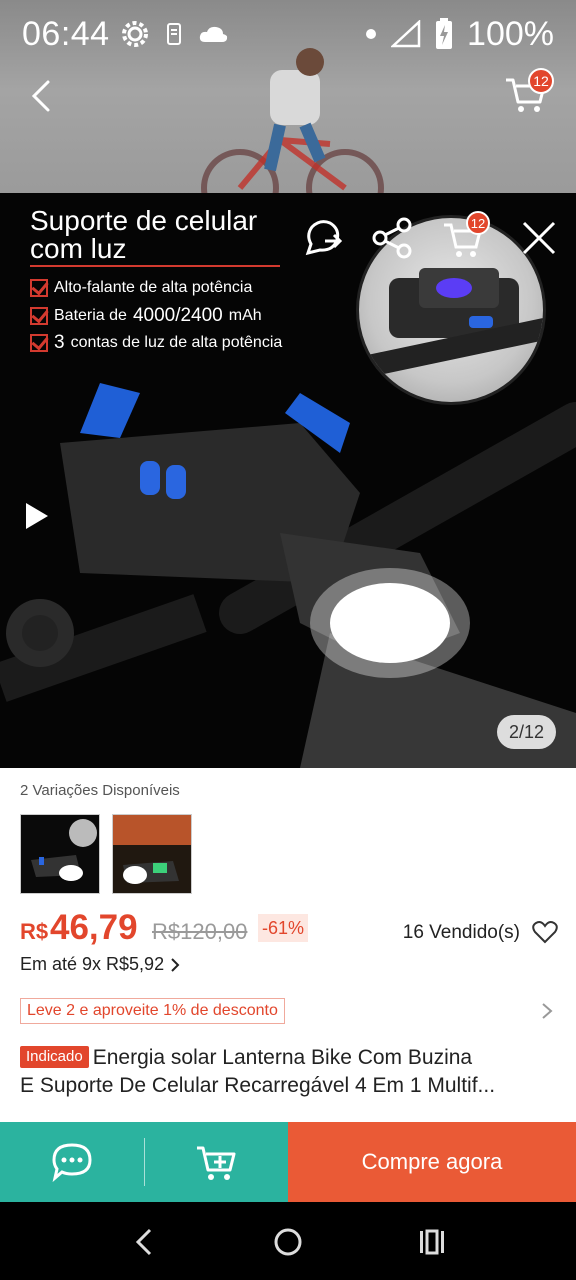  I want to click on image-title: Suporte de celular com luz, so click(143, 235).